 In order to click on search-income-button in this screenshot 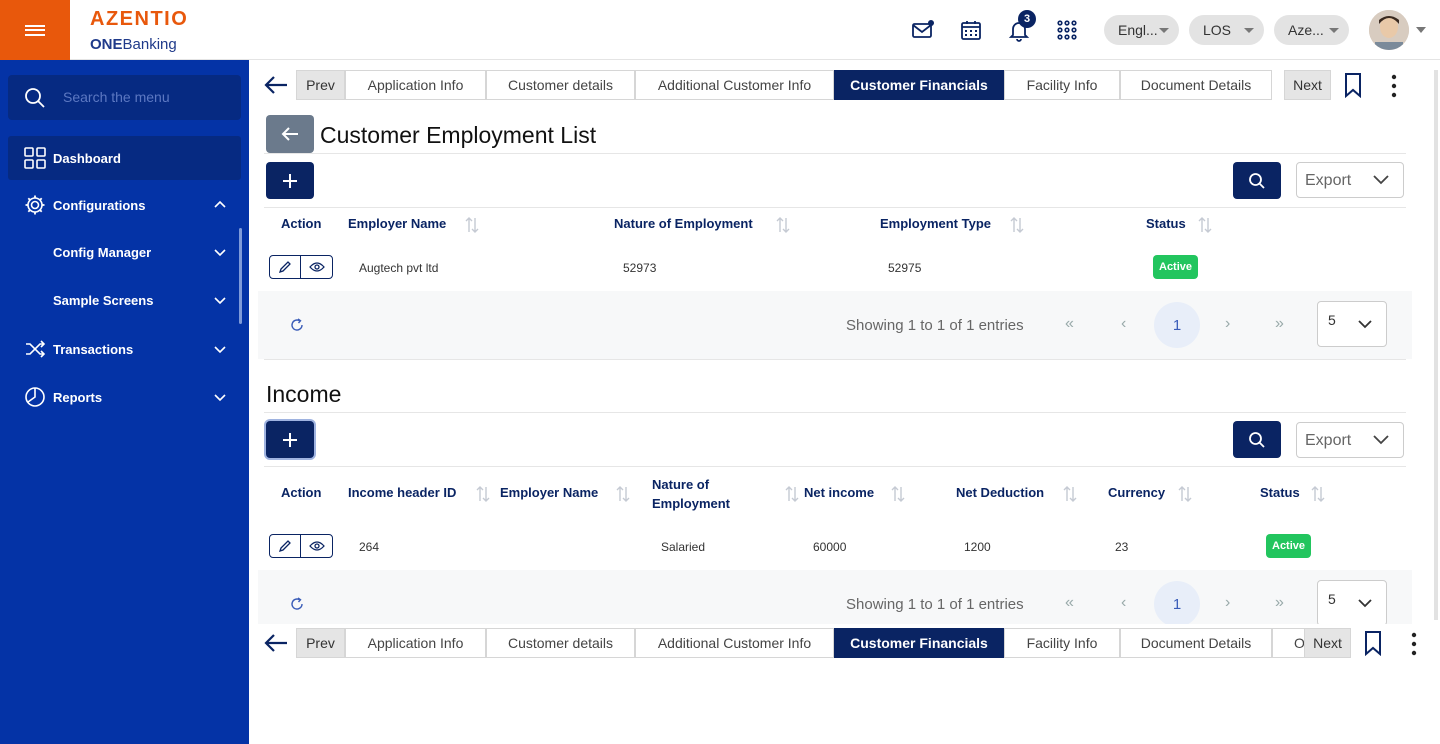, I will do `click(1257, 439)`.